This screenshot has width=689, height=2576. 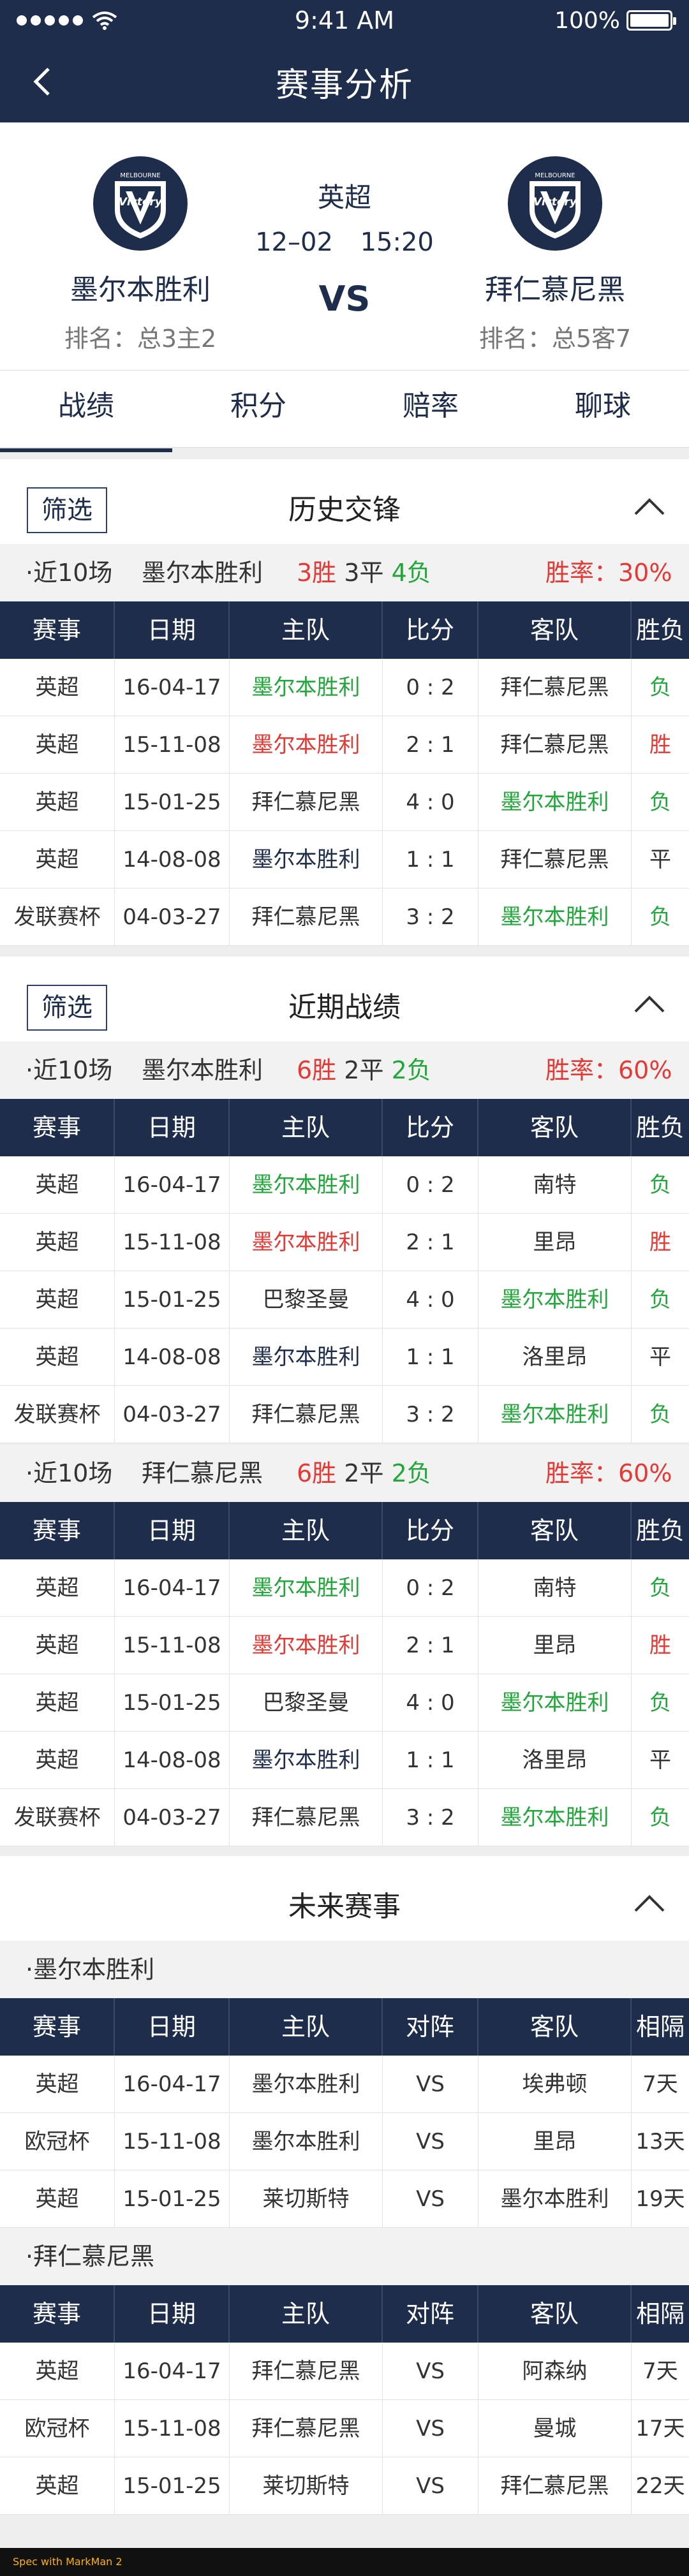 What do you see at coordinates (555, 2485) in the screenshot?
I see `cell-away: 拜仁慕尼黑` at bounding box center [555, 2485].